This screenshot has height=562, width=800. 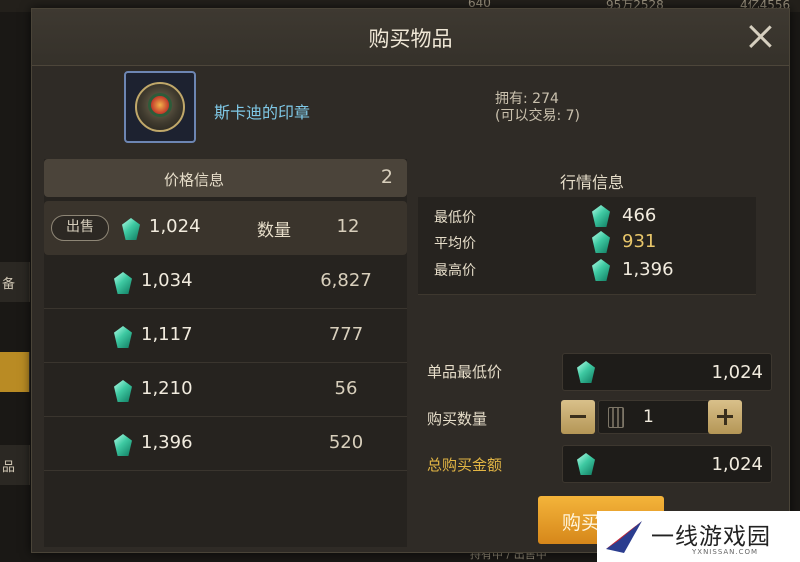 What do you see at coordinates (639, 241) in the screenshot?
I see `avg-price-value: 931` at bounding box center [639, 241].